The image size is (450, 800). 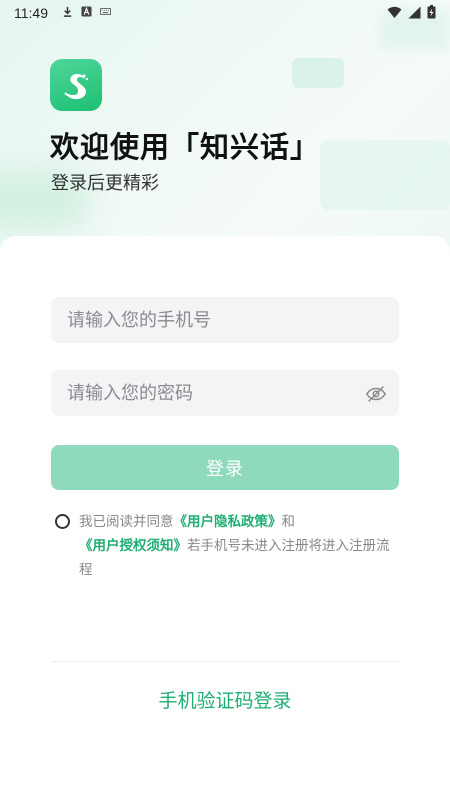 I want to click on swan-logo-icon, so click(x=76, y=87).